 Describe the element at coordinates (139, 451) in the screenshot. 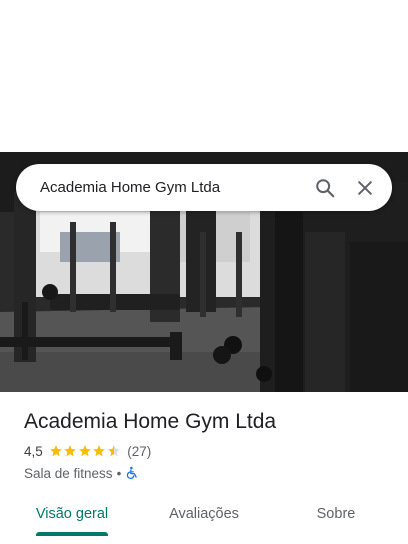

I see `review-count: (27)` at that location.